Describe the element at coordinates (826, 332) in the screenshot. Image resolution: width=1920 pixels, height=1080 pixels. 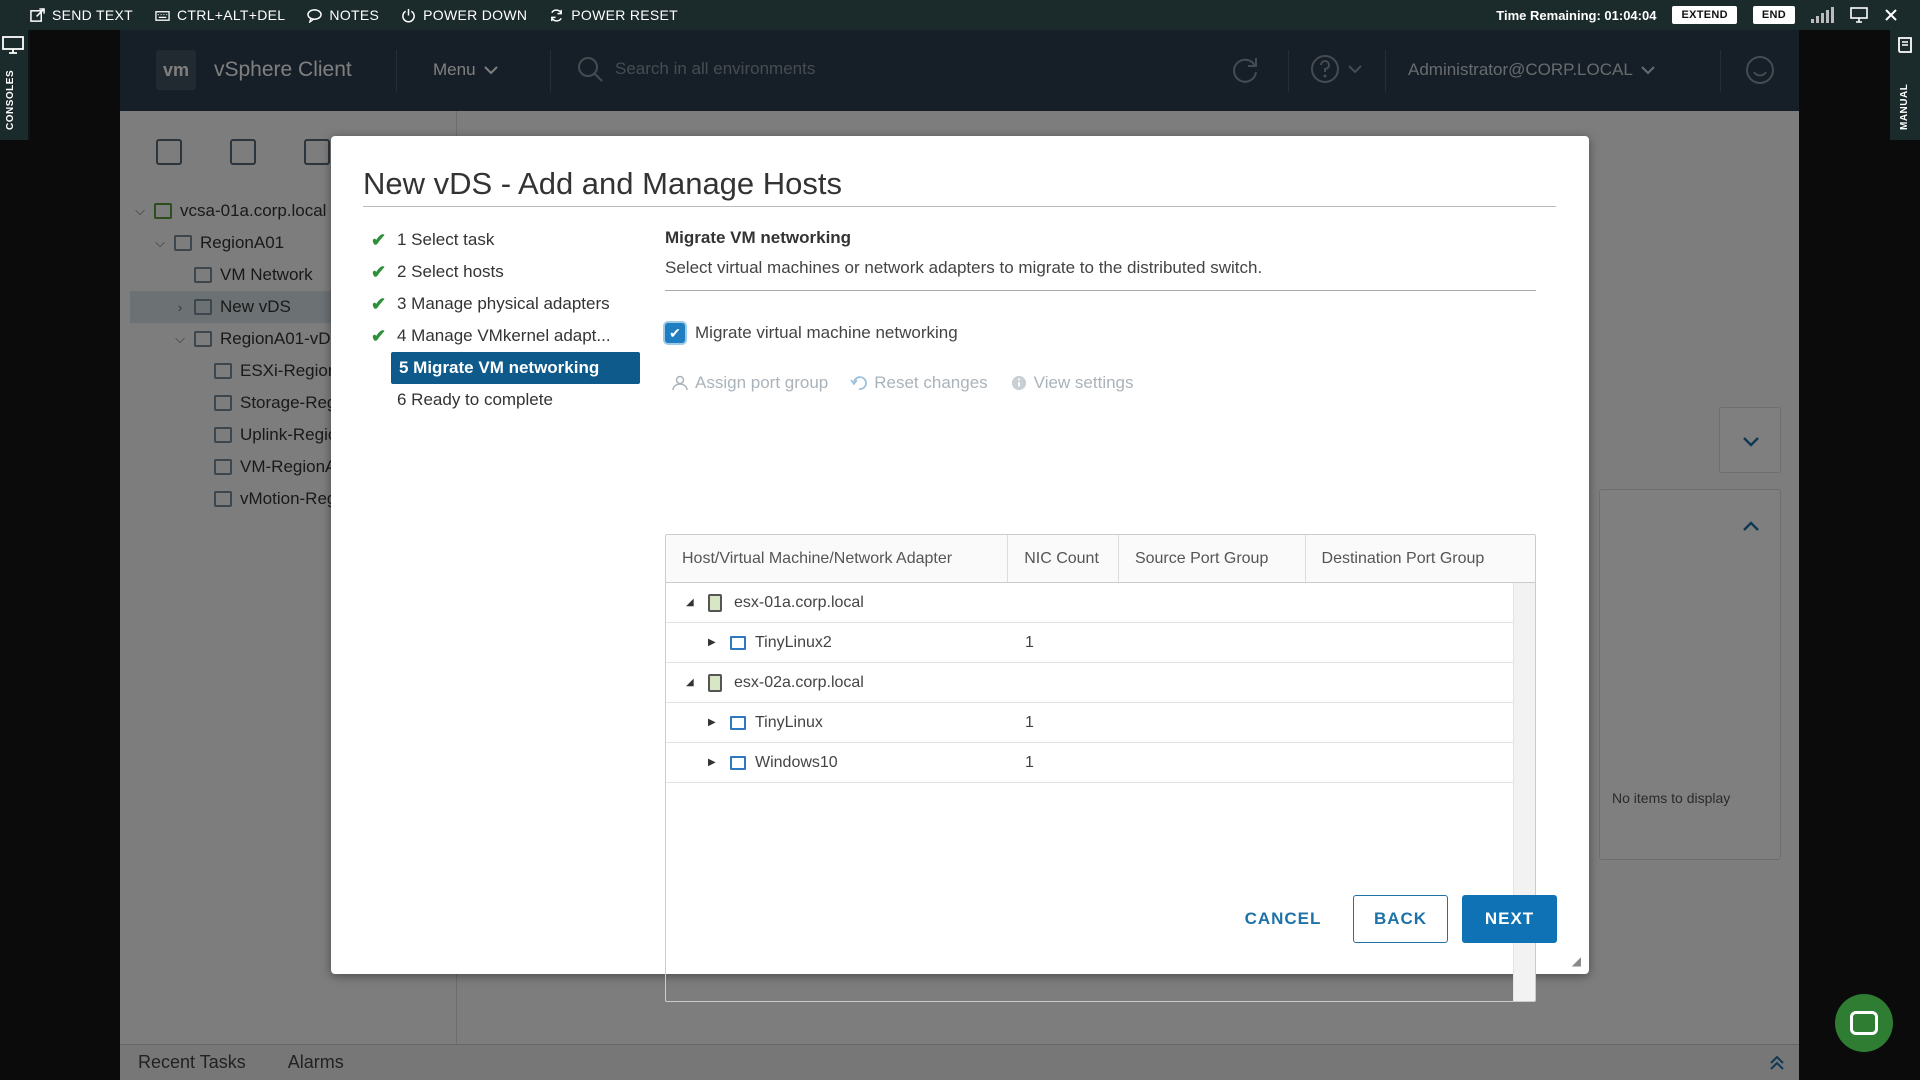
I see `checkbox-label: Migrate virtual machine networking` at that location.